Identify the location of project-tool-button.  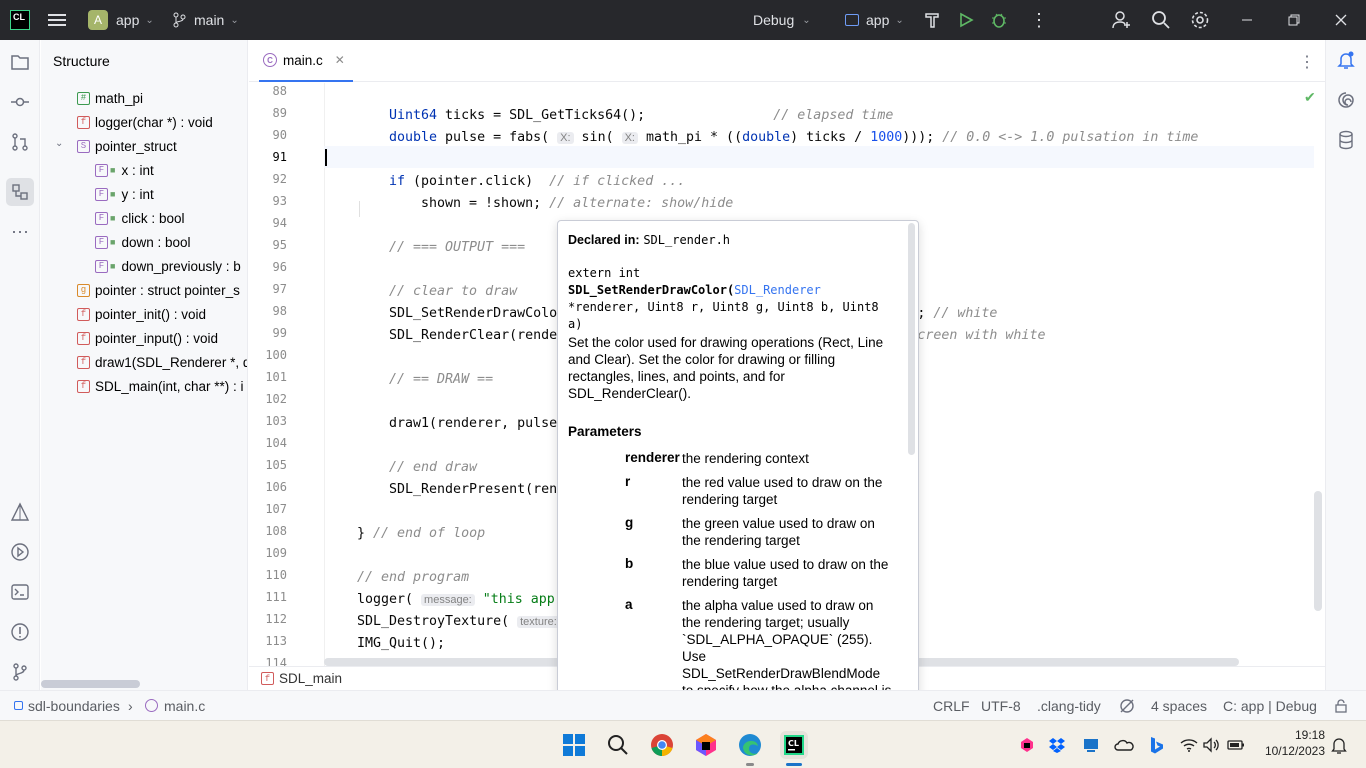
(20, 62).